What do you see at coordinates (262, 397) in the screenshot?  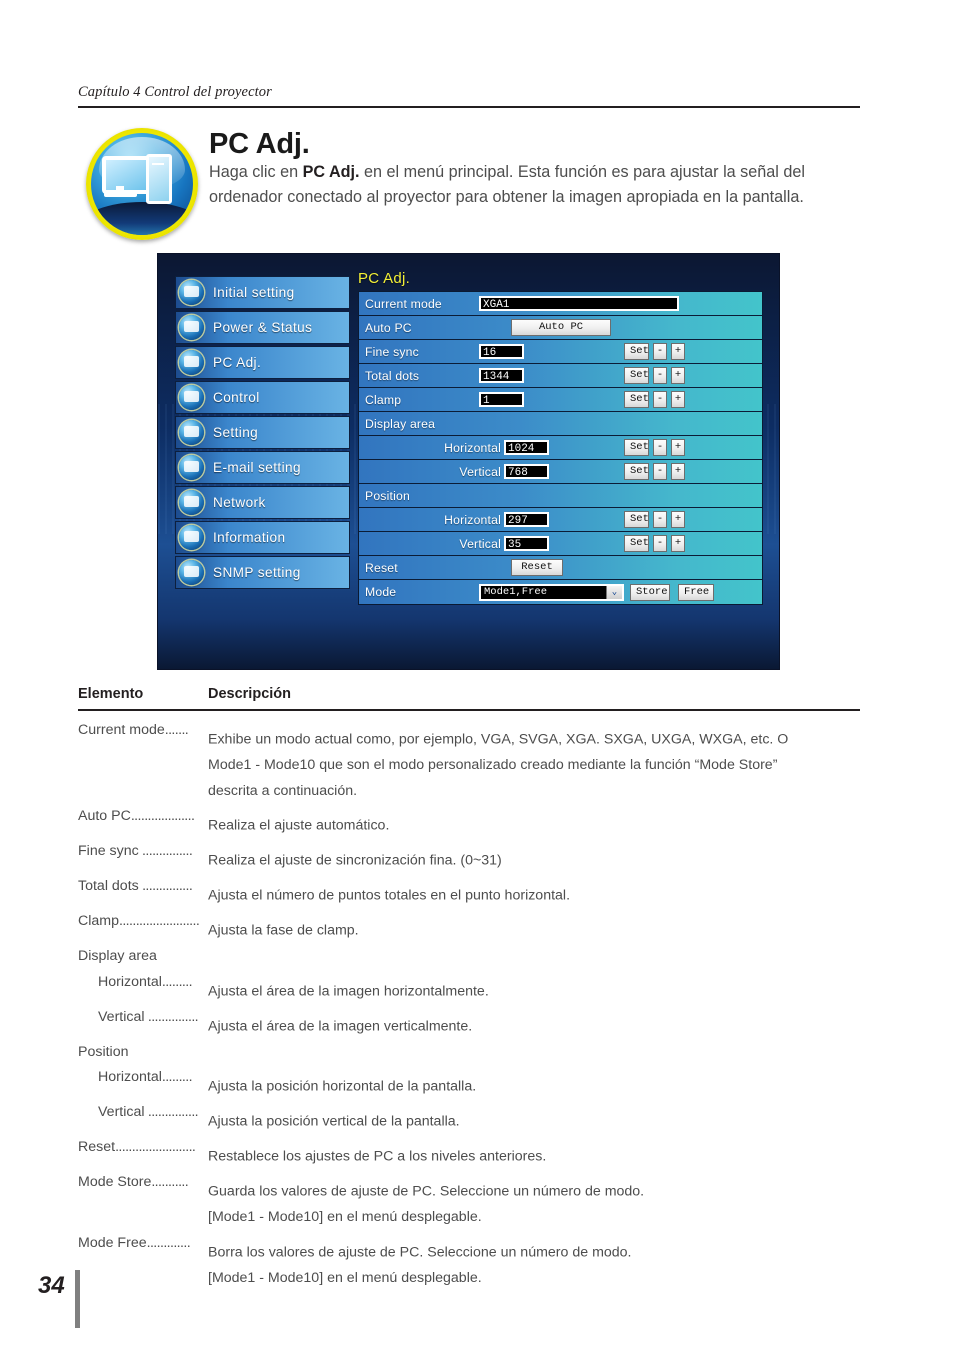 I see `sidebar-item-control: Control` at bounding box center [262, 397].